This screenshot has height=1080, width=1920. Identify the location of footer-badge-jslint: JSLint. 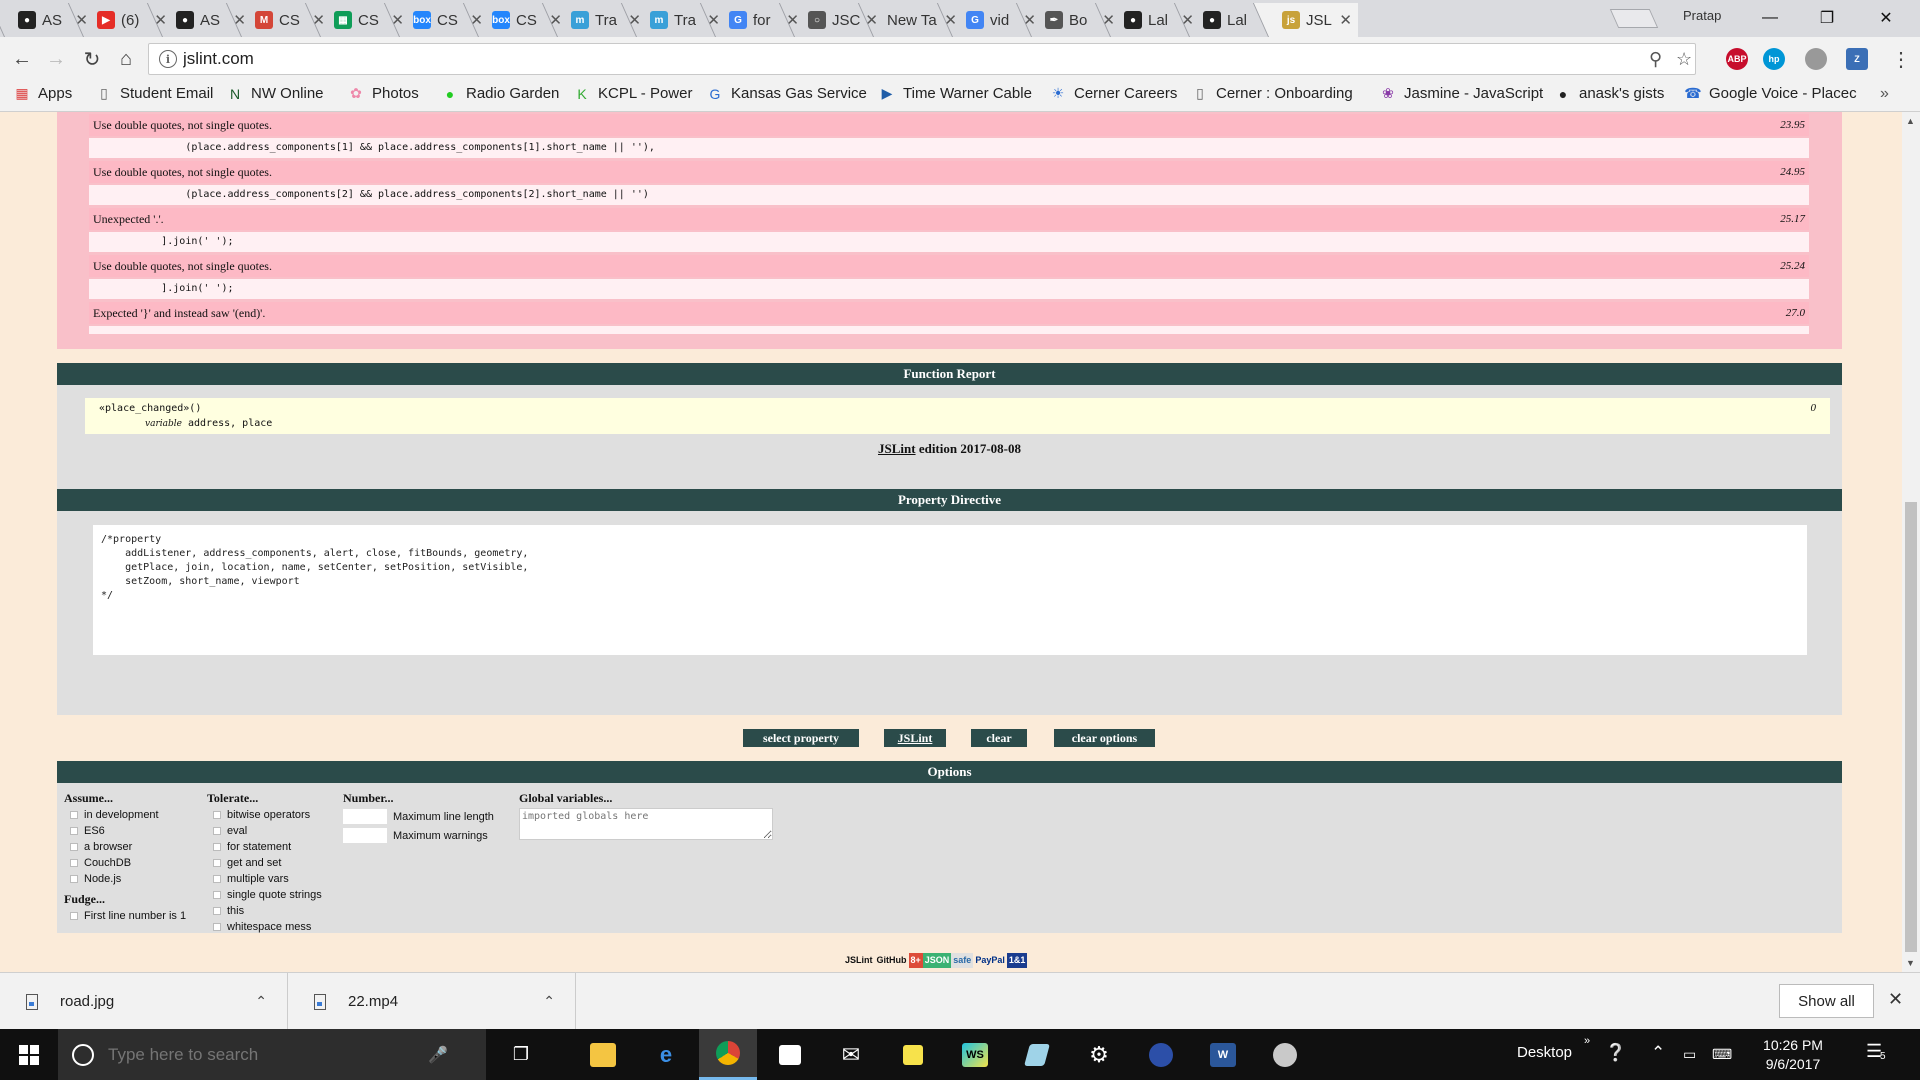
(859, 960).